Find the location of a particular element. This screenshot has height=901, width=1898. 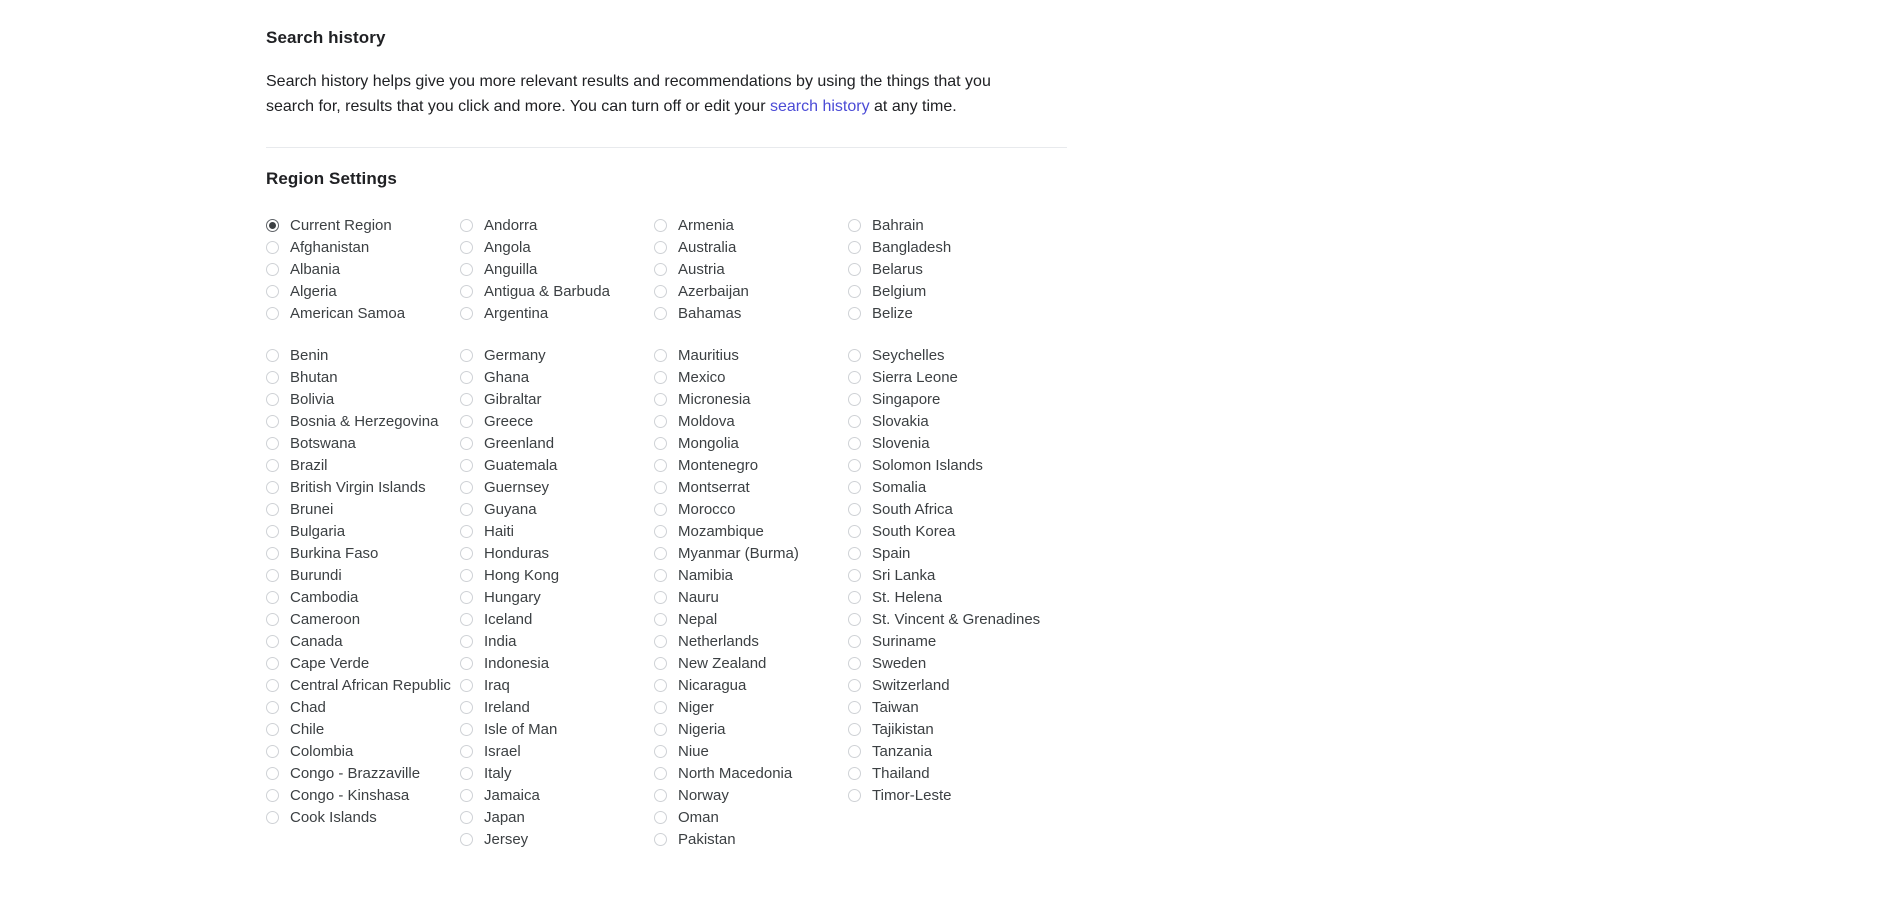

region-radio-austria: Austria is located at coordinates (751, 270).